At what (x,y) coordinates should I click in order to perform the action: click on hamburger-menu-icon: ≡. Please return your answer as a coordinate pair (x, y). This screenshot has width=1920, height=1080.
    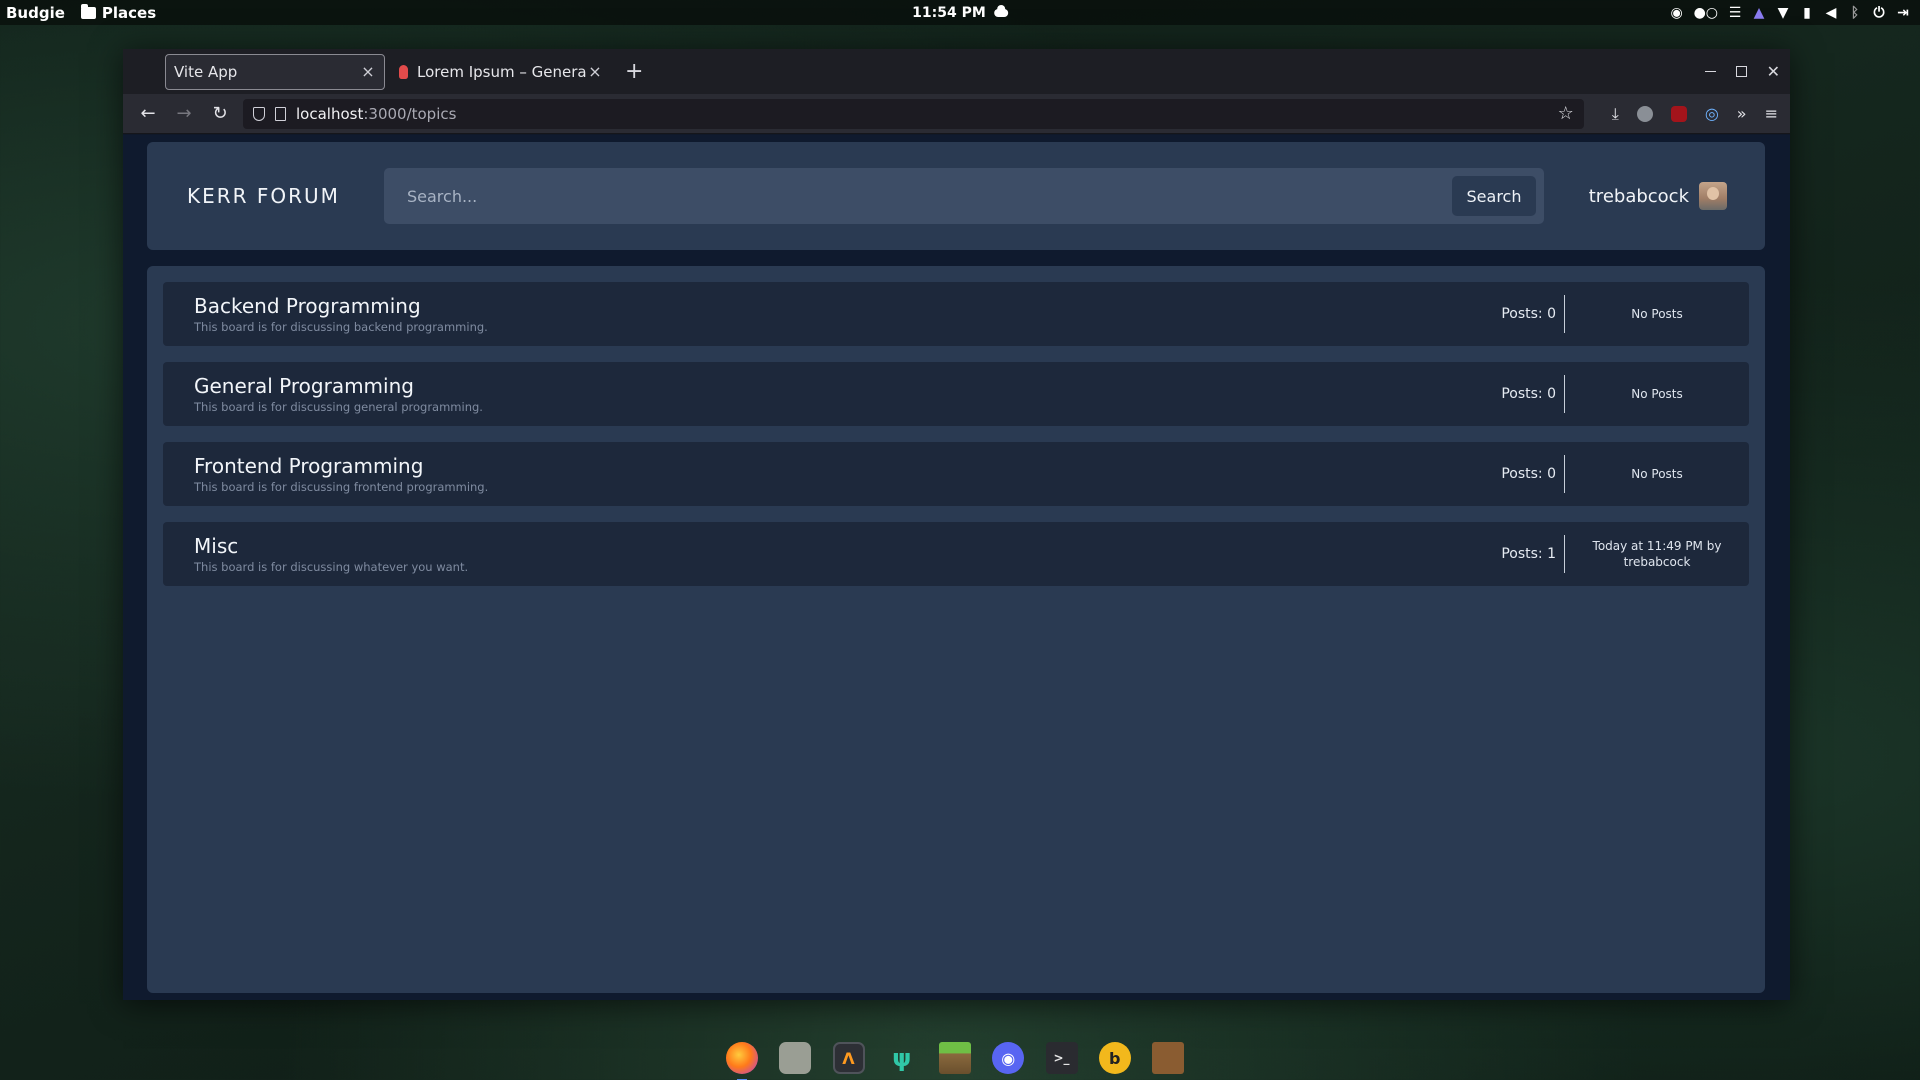
    Looking at the image, I should click on (1771, 113).